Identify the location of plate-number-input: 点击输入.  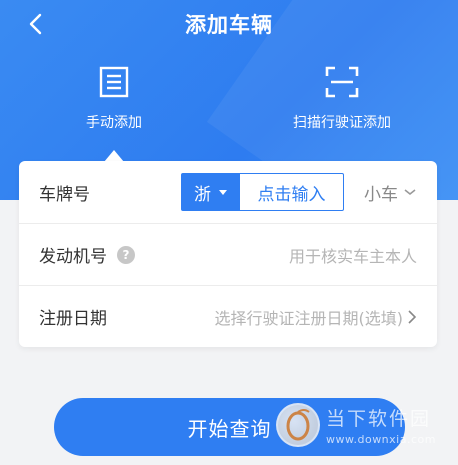
(292, 192).